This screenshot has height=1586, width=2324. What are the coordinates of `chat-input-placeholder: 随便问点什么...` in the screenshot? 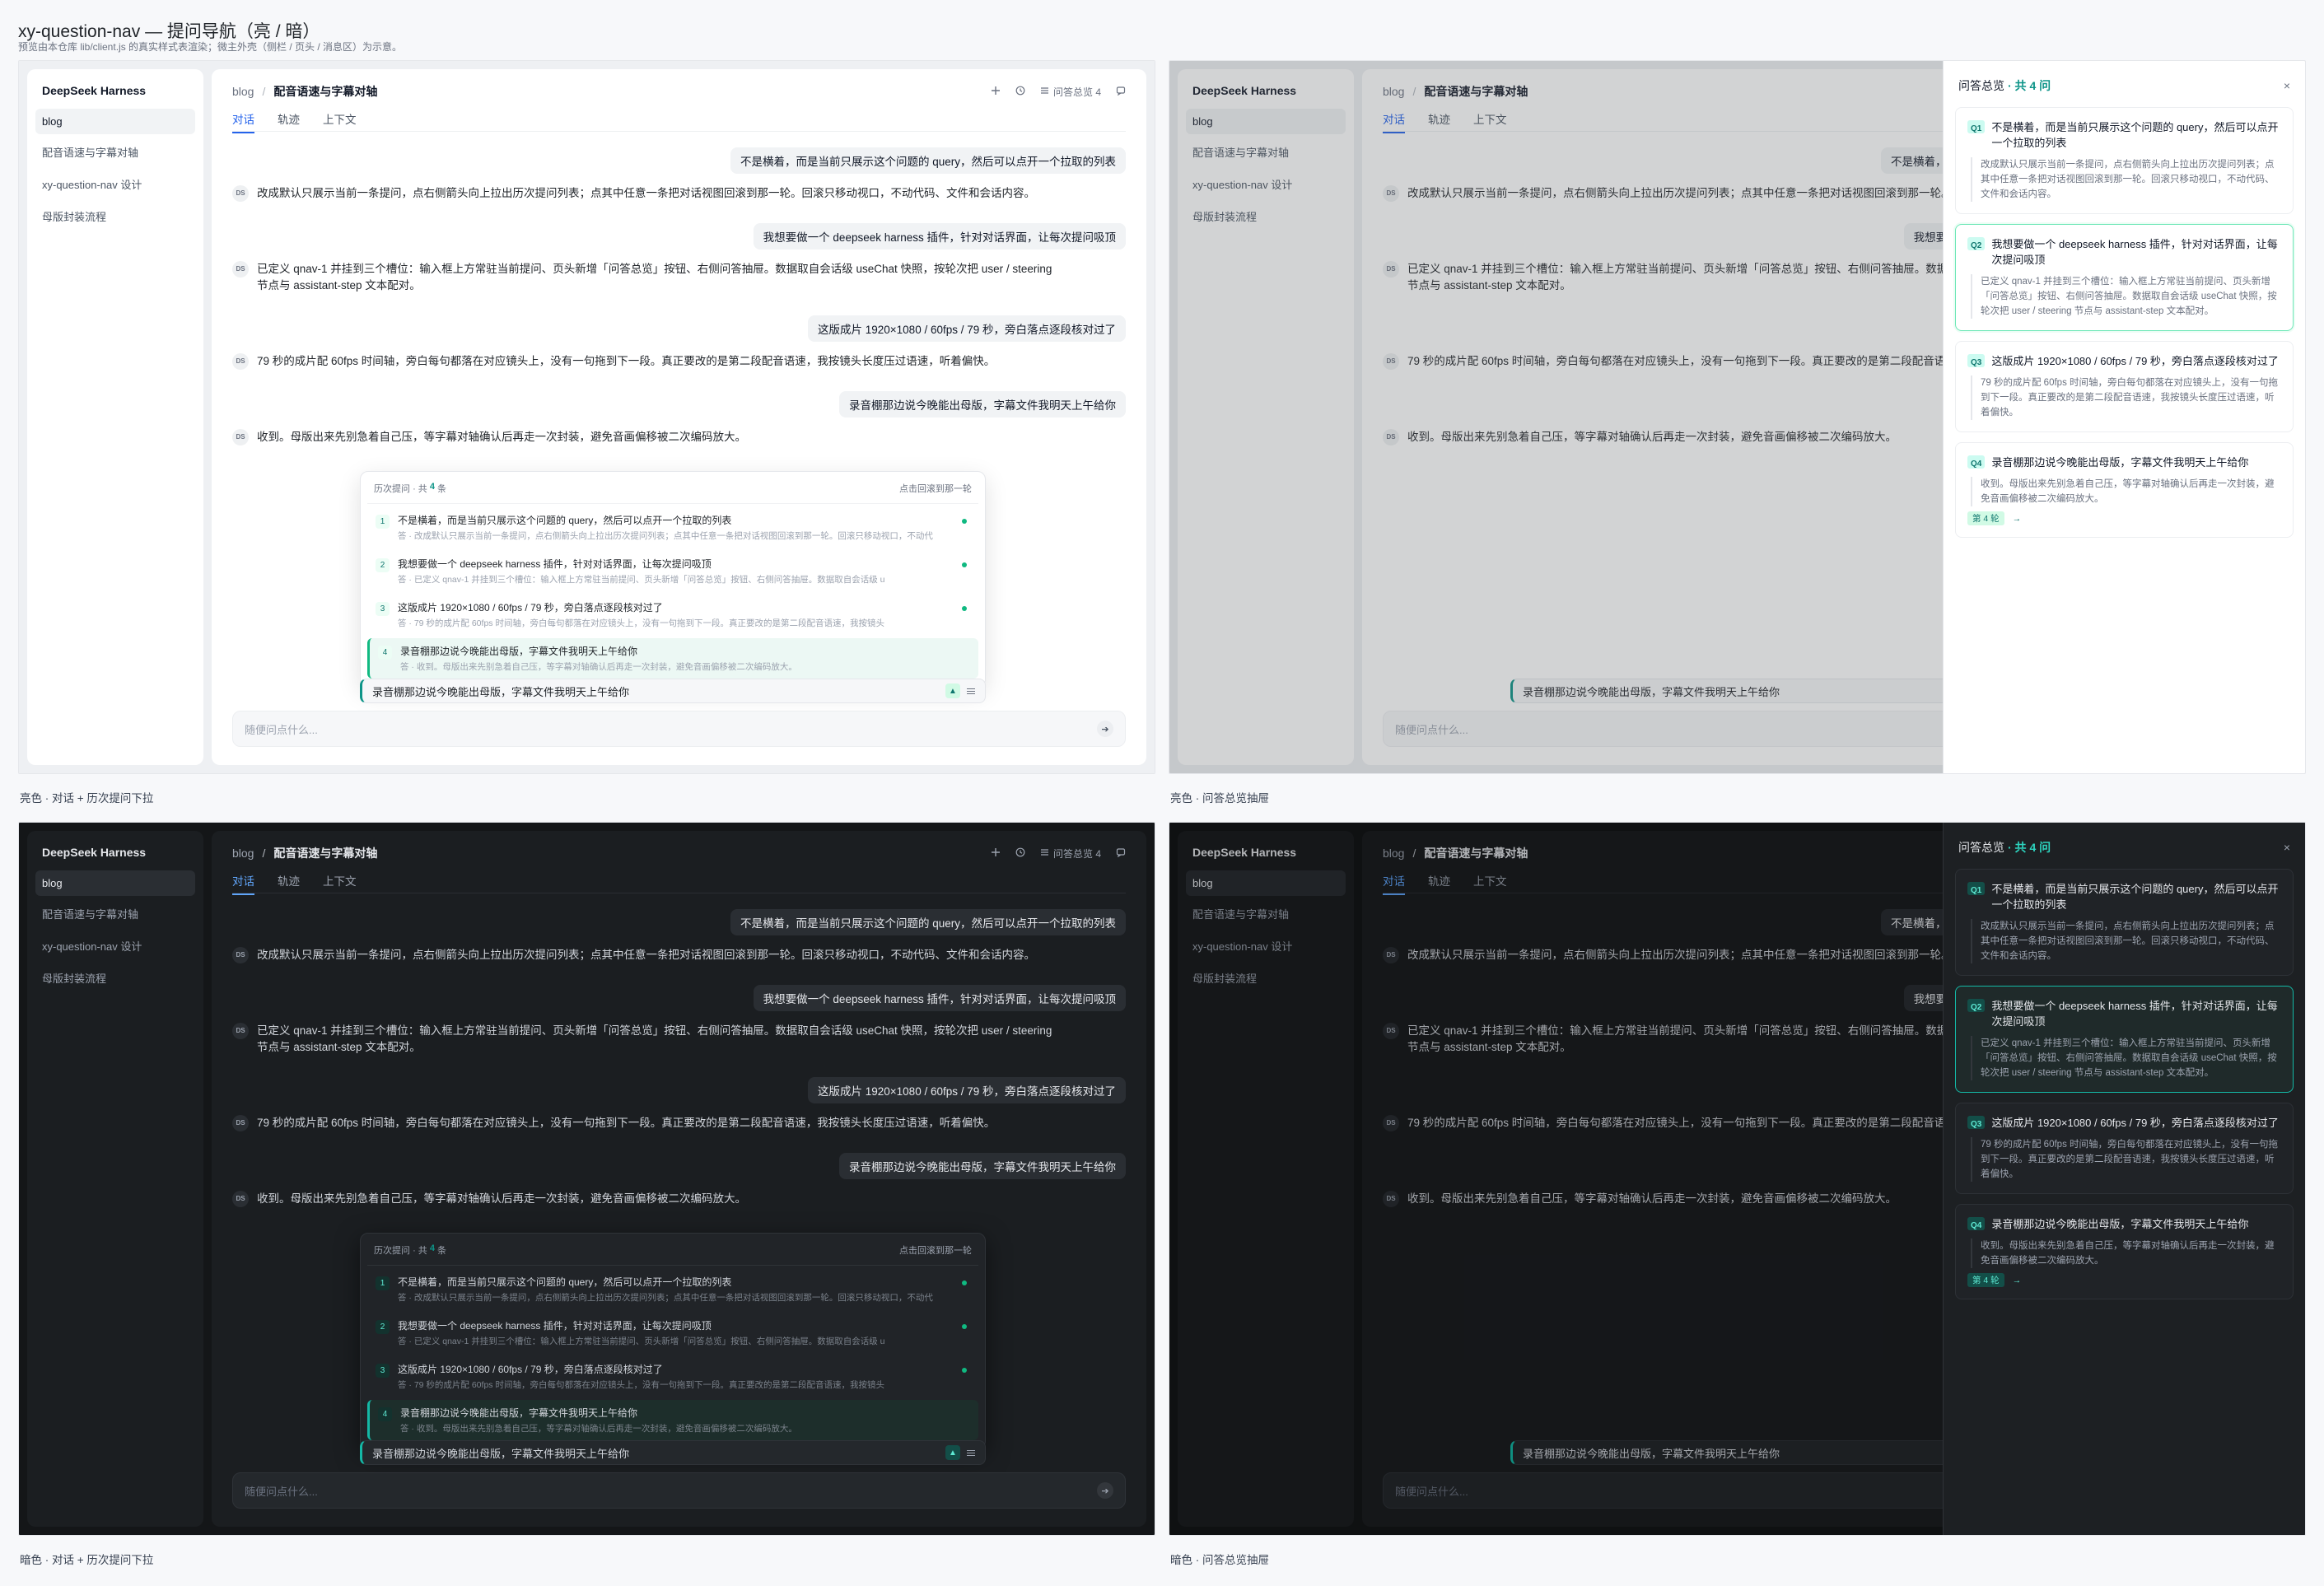 It's located at (281, 730).